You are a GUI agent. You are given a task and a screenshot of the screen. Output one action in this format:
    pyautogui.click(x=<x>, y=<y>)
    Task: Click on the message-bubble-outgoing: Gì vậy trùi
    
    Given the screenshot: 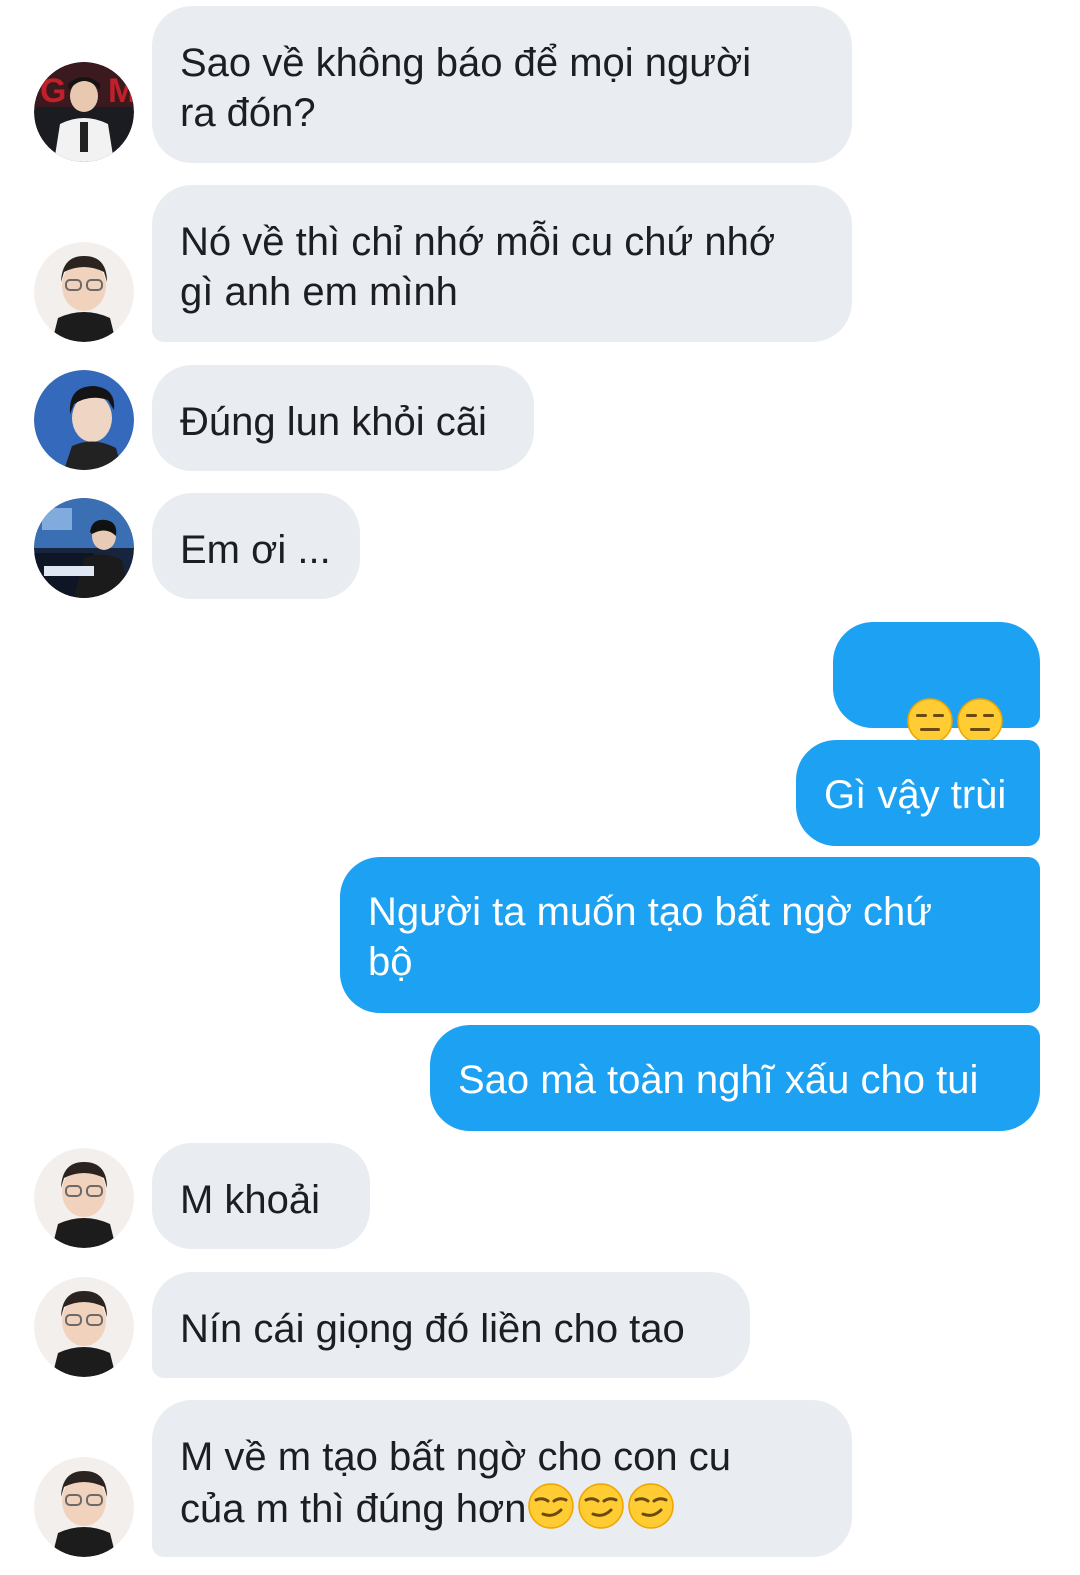 What is the action you would take?
    pyautogui.click(x=918, y=793)
    